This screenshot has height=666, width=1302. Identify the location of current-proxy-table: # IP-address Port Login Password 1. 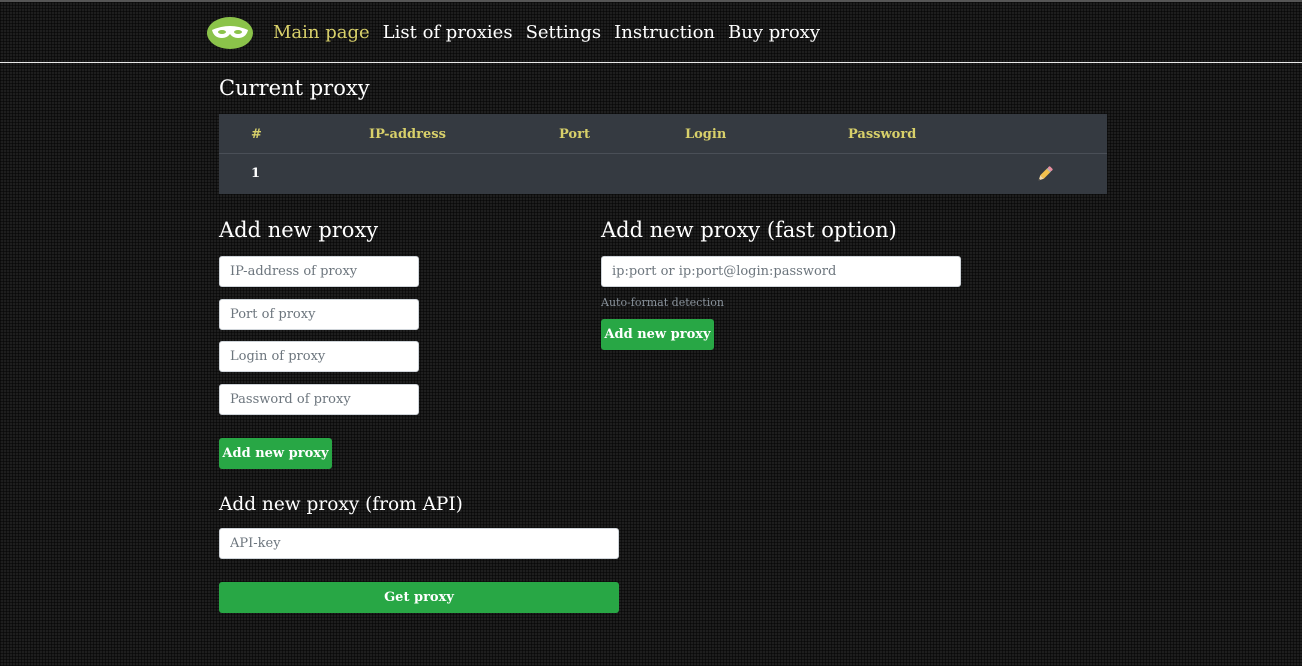
(663, 154).